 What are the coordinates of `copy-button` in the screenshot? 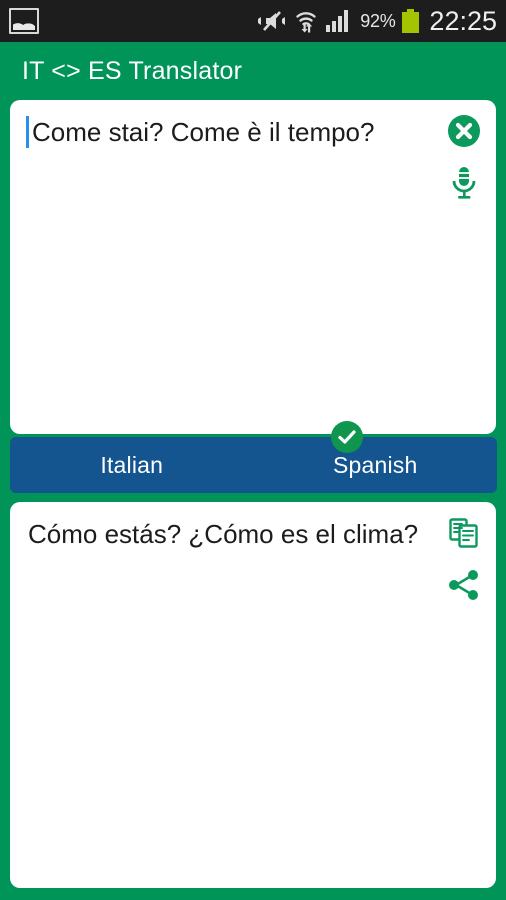 It's located at (464, 533).